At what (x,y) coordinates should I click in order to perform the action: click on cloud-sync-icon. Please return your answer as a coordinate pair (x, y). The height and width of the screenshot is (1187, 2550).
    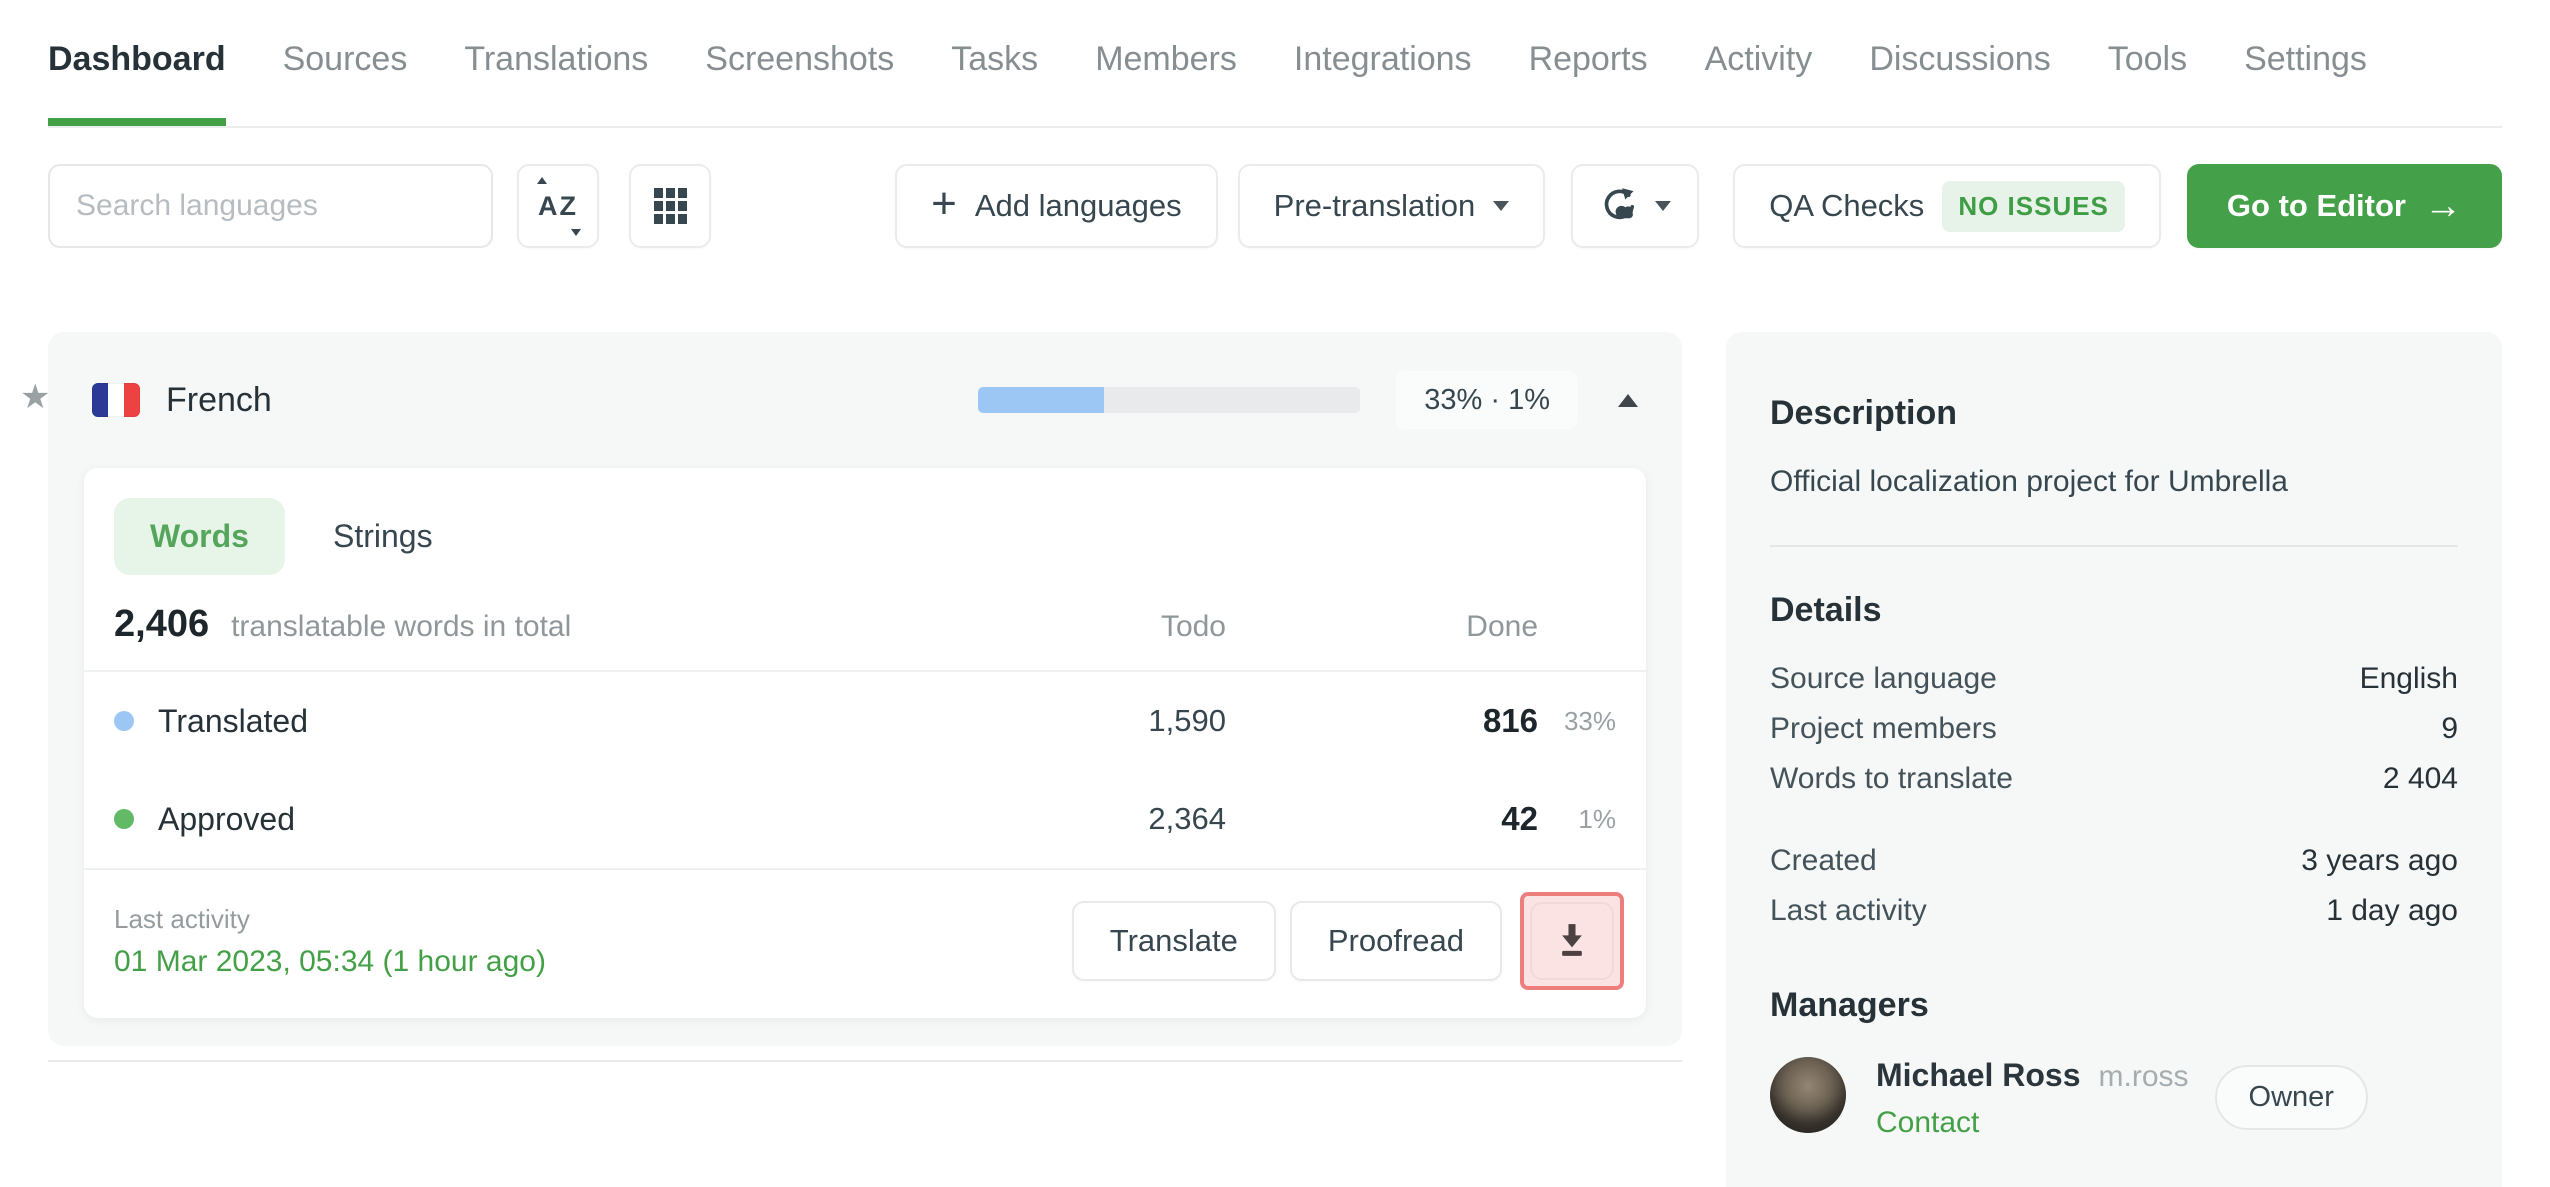
    Looking at the image, I should click on (1619, 204).